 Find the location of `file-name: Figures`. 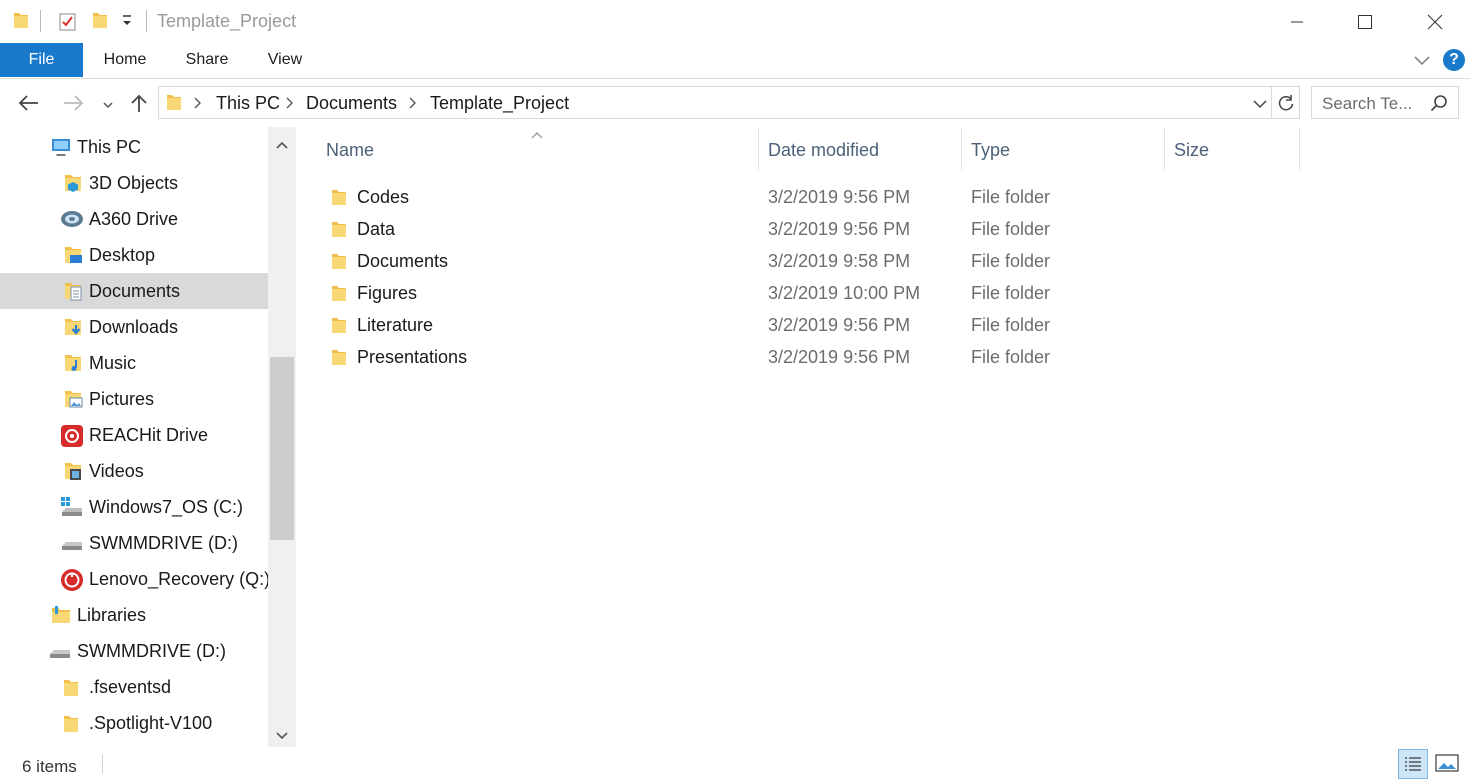

file-name: Figures is located at coordinates (387, 293).